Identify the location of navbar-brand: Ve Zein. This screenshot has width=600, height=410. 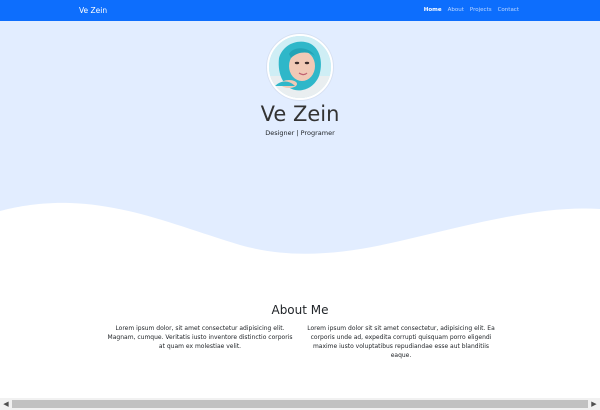
(93, 10).